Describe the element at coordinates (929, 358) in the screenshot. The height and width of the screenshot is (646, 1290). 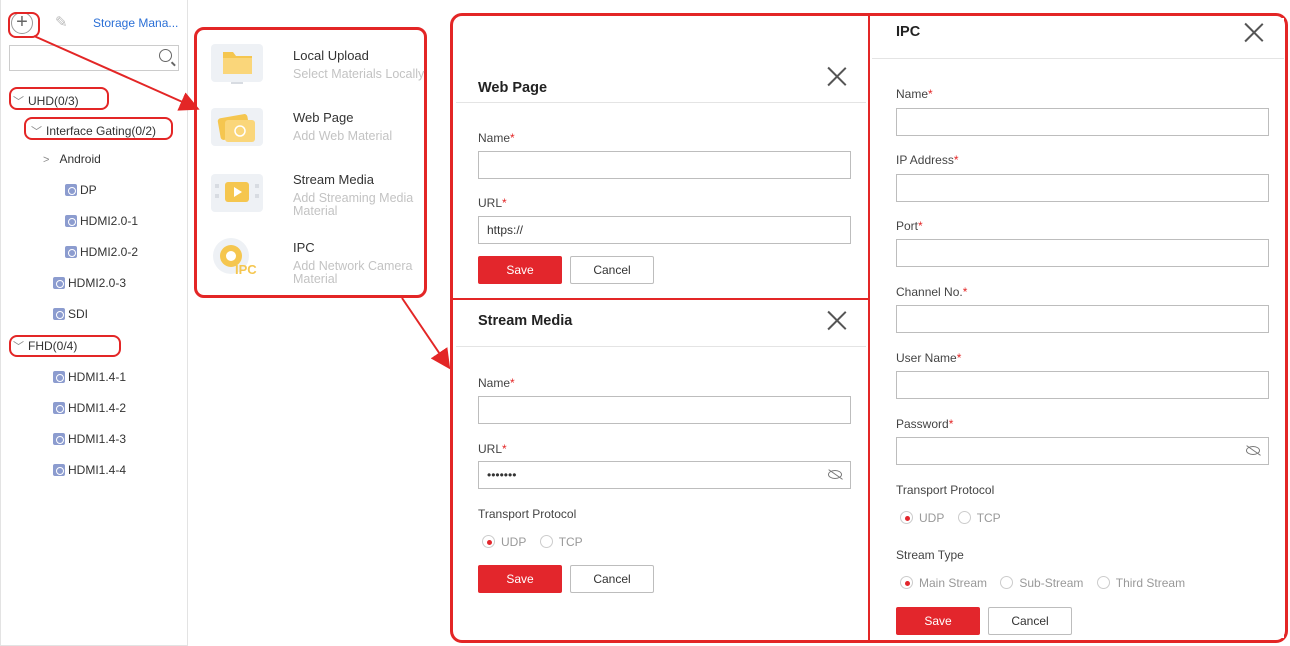
I see `user-name-label: User Name*` at that location.